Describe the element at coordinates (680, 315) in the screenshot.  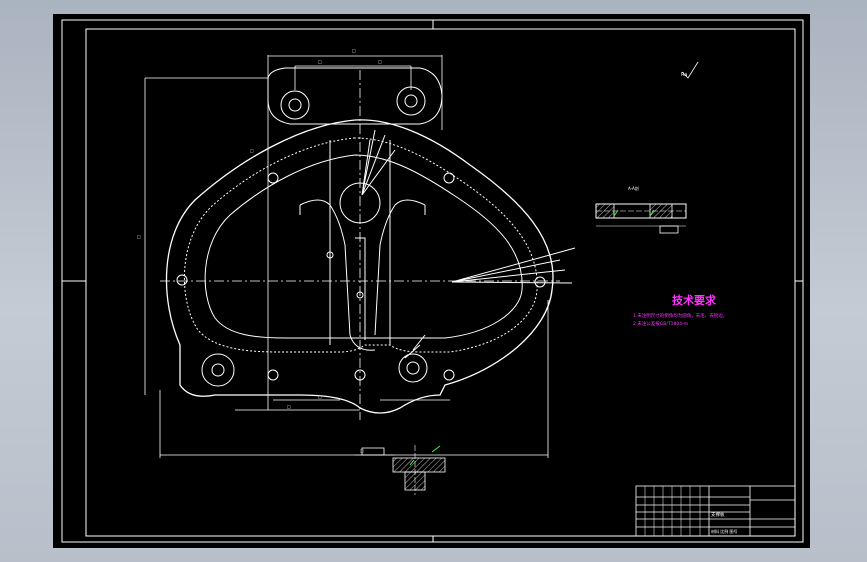
I see `notes-line-1: 1.未注明尺寸的倒角均为圆角，去毛、去锐边。` at that location.